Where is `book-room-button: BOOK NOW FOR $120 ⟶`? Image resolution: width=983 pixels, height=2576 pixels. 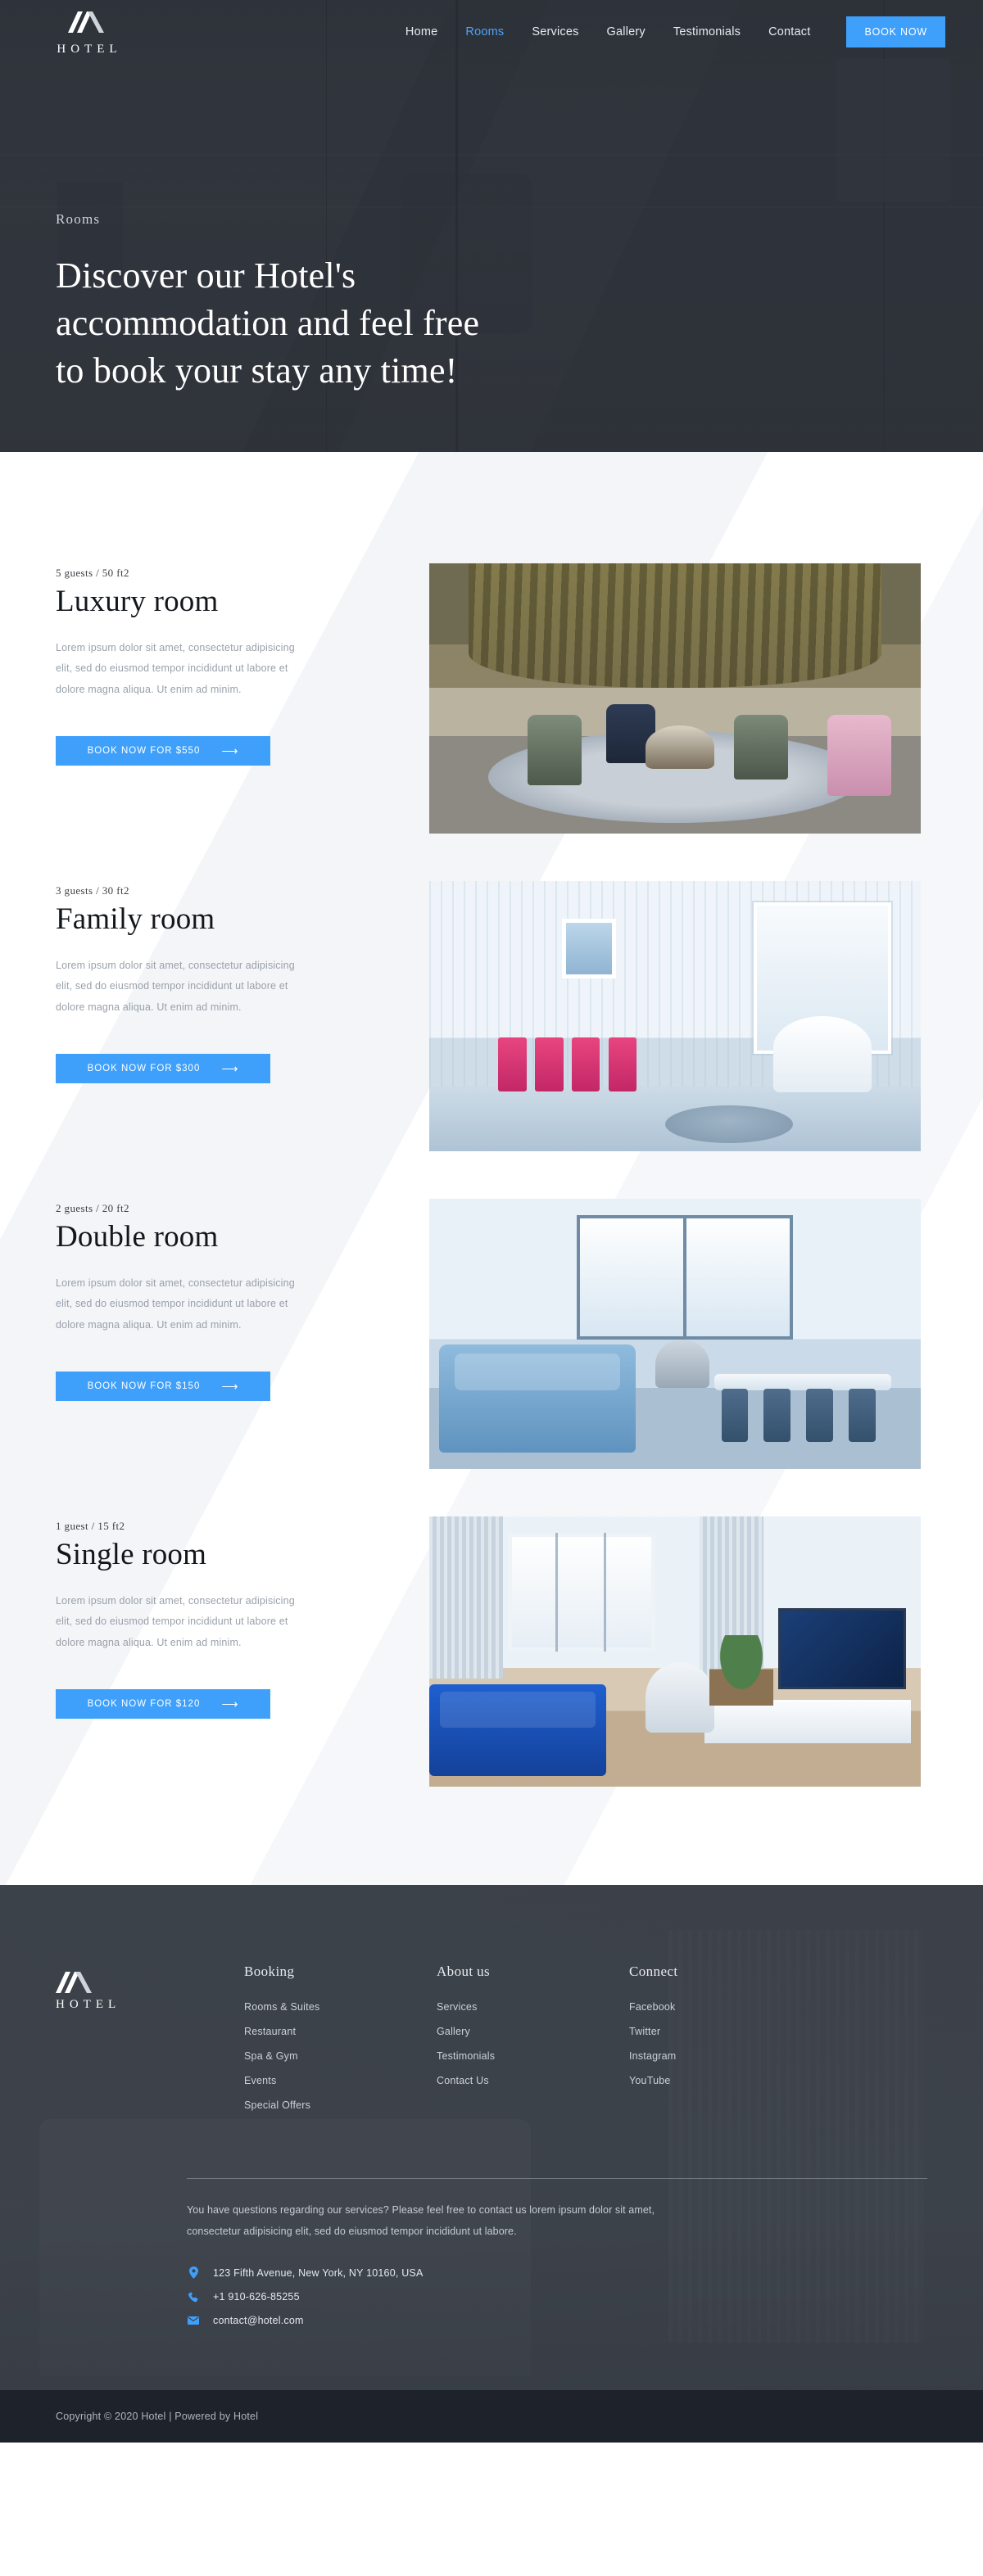
book-room-button: BOOK NOW FOR $120 ⟶ is located at coordinates (163, 1704).